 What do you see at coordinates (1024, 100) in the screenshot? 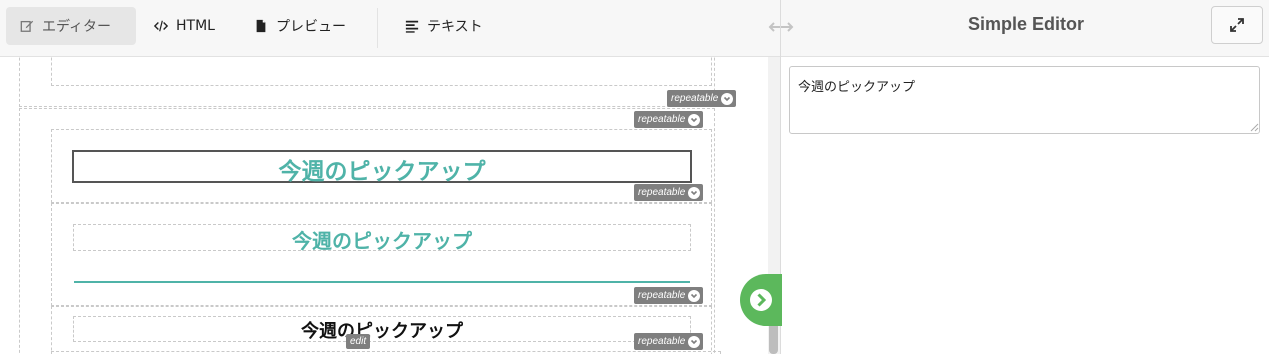
I see `content-textarea: 今週のピックアップ` at bounding box center [1024, 100].